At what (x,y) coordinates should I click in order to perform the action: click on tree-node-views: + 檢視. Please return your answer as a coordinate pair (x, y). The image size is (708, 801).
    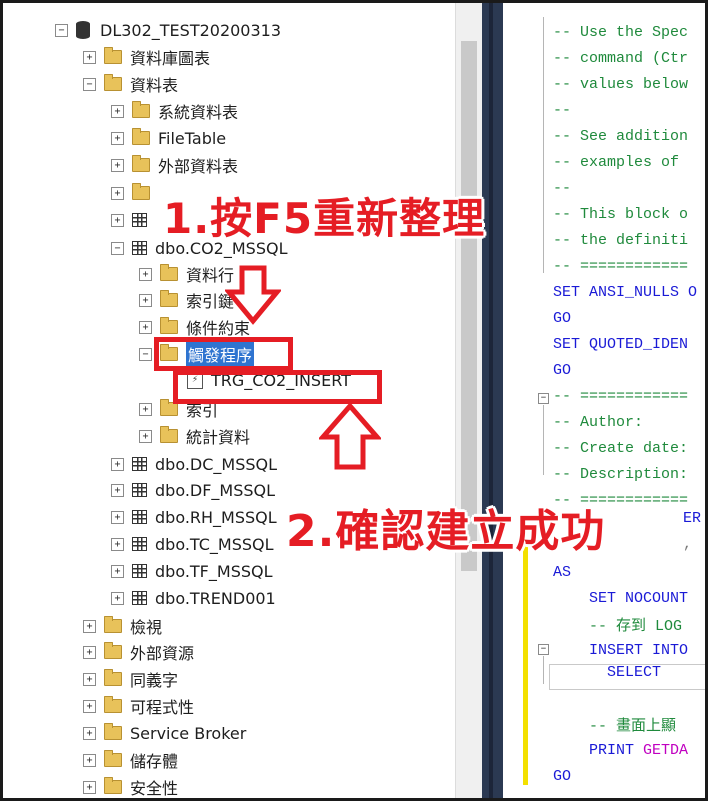
    Looking at the image, I should click on (122, 626).